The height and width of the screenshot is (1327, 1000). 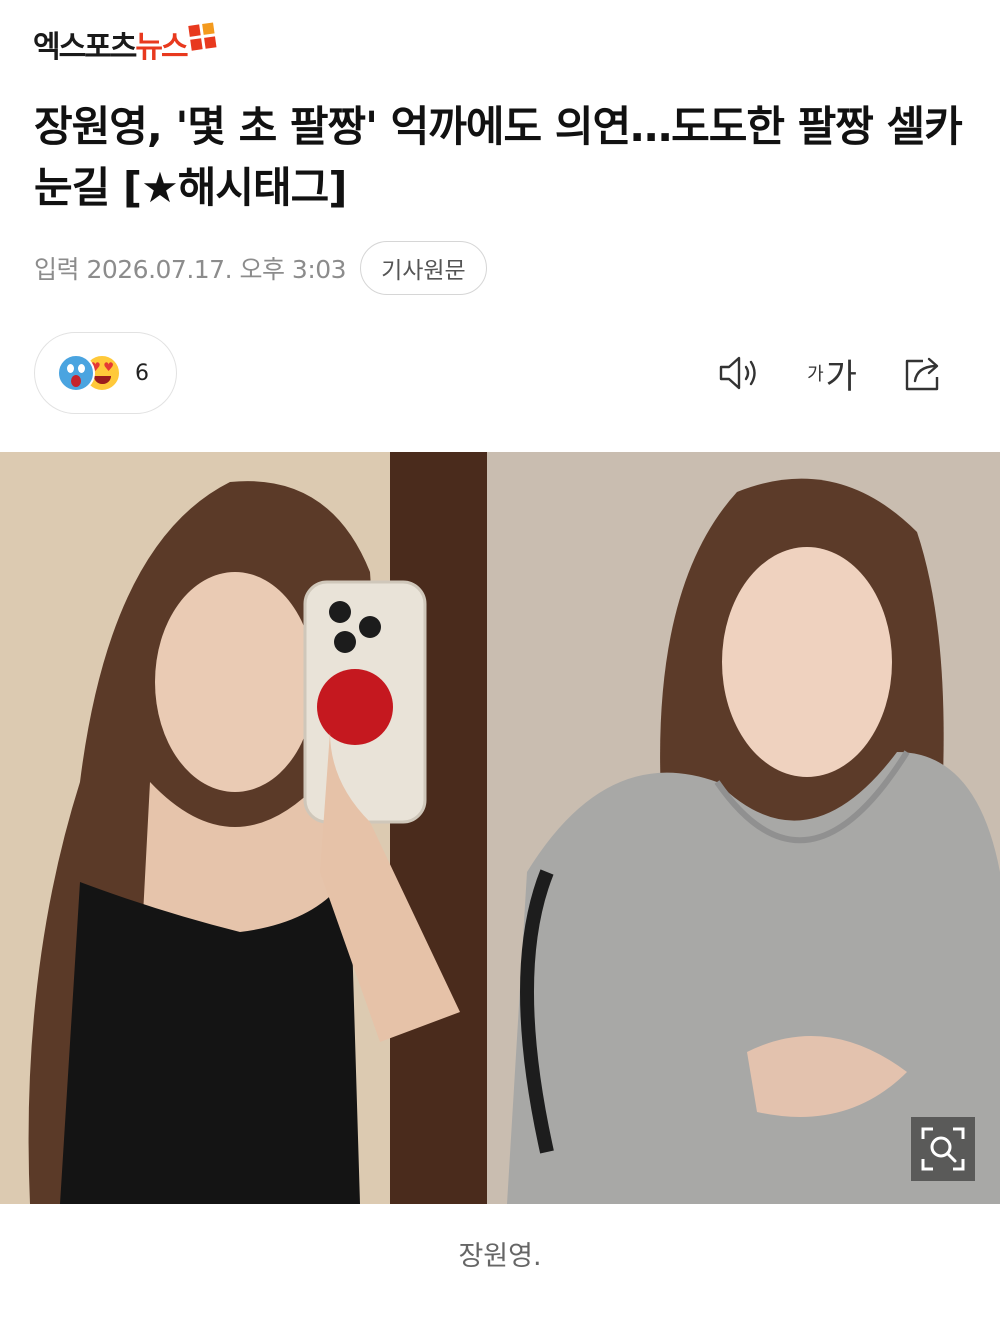 I want to click on reaction-button: 6, so click(x=105, y=373).